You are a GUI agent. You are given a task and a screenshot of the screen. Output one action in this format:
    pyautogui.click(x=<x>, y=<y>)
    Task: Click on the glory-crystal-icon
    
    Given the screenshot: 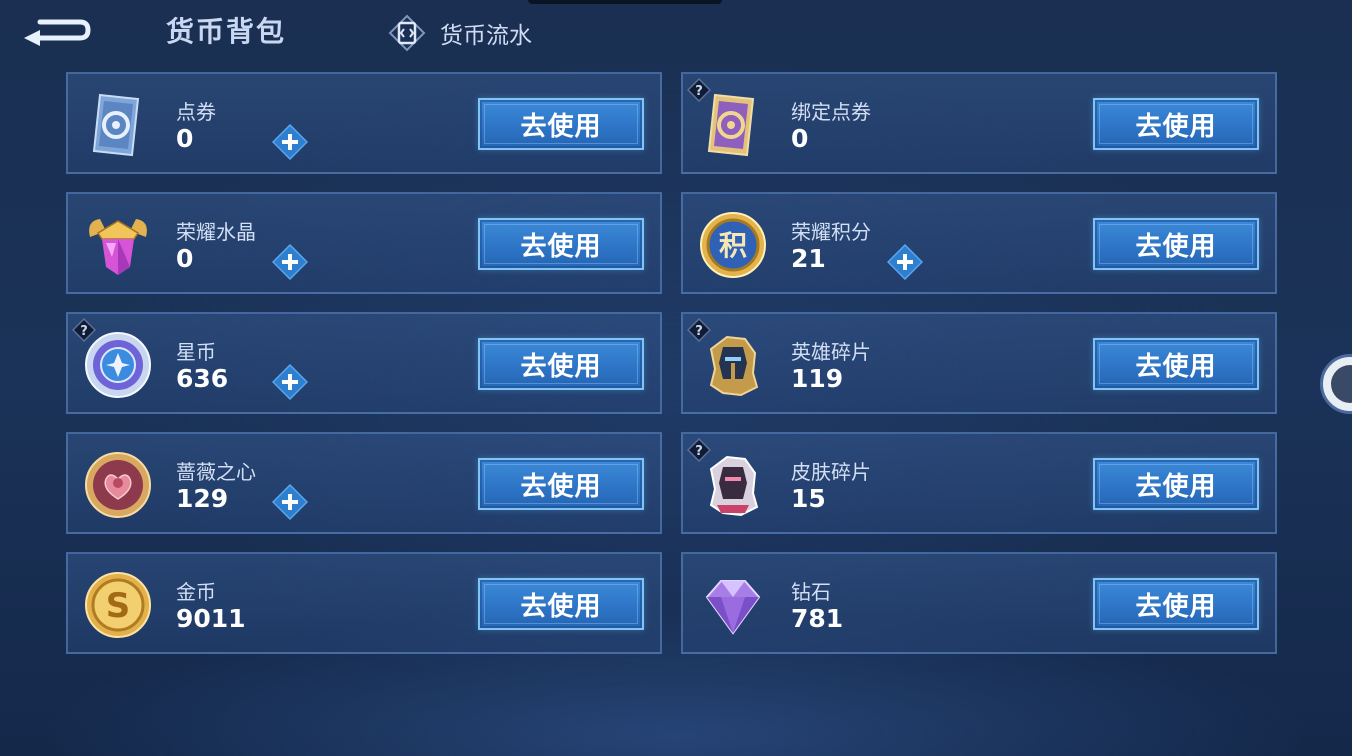 What is the action you would take?
    pyautogui.click(x=118, y=247)
    